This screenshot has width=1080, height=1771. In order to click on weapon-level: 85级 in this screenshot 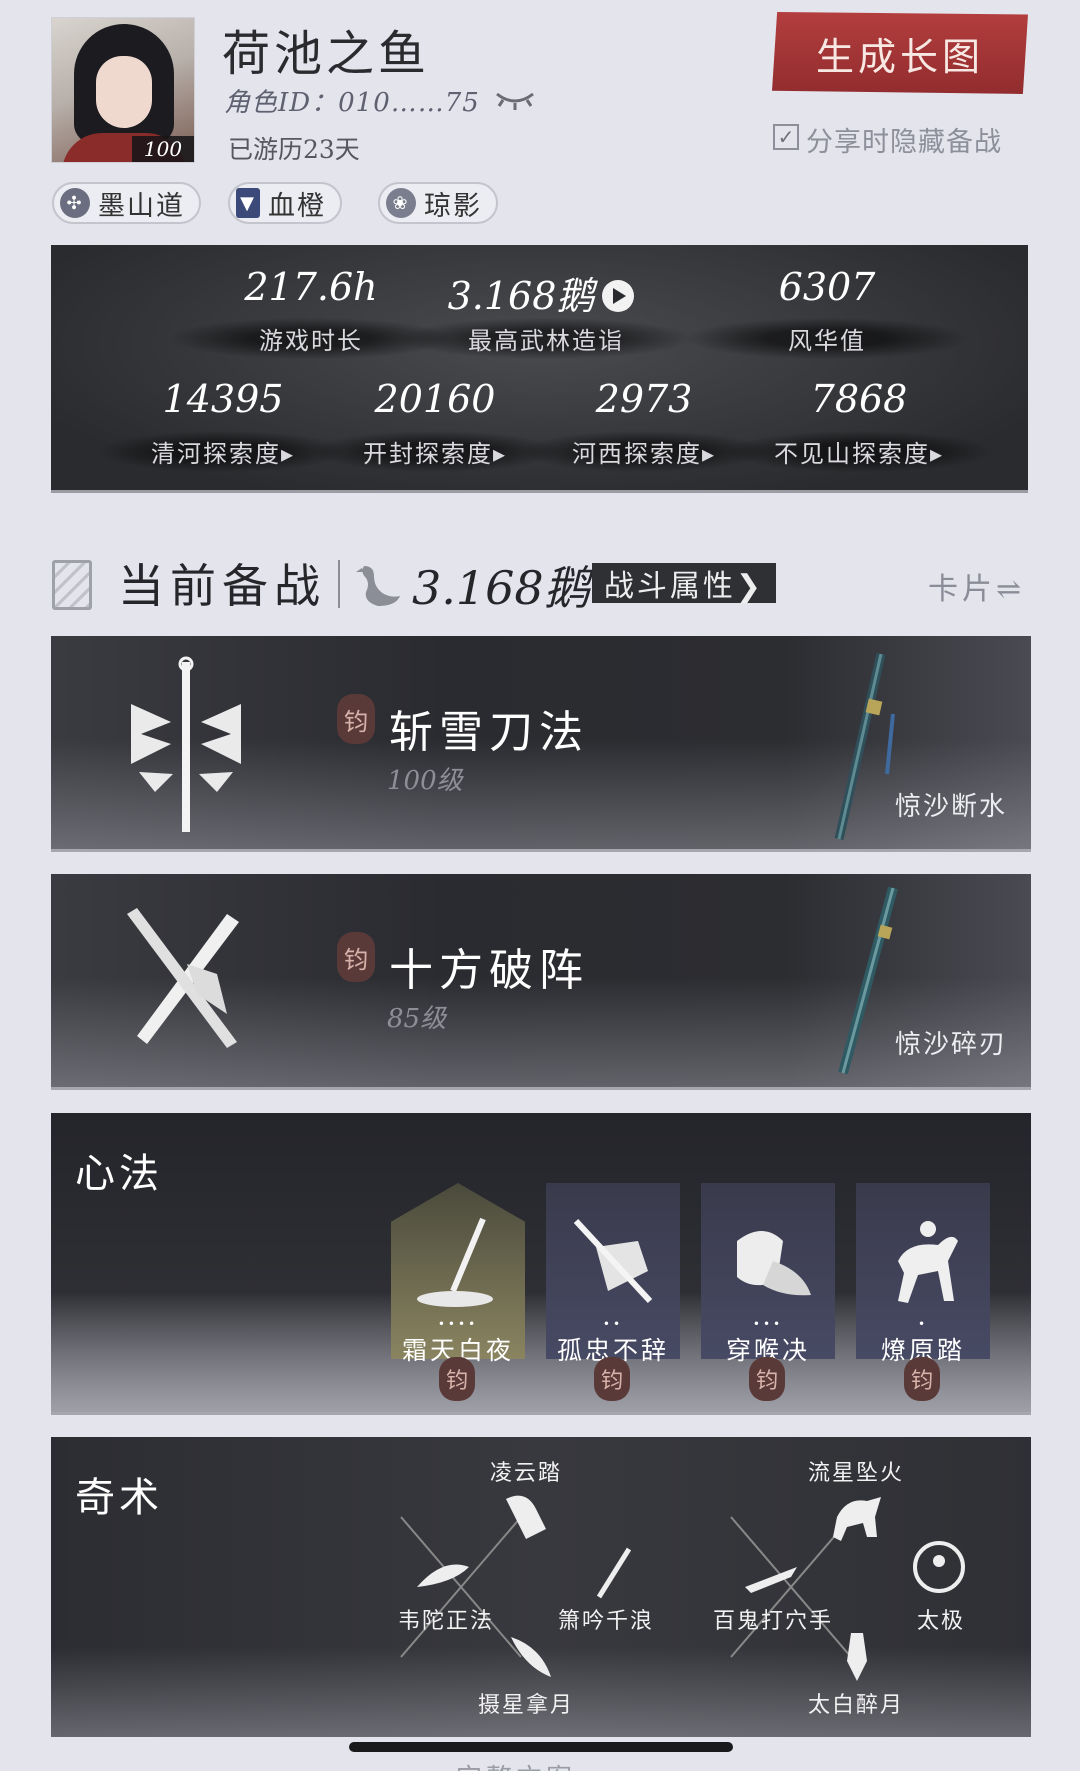, I will do `click(417, 1019)`.